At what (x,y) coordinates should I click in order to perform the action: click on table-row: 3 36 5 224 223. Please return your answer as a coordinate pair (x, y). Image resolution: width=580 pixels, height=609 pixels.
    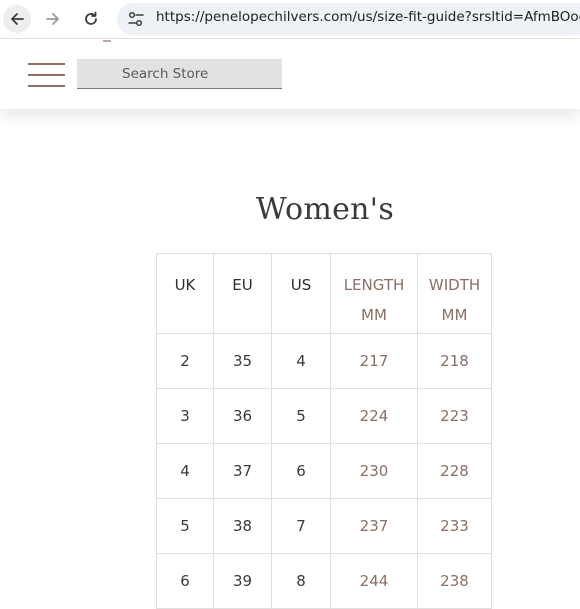
    Looking at the image, I should click on (324, 416).